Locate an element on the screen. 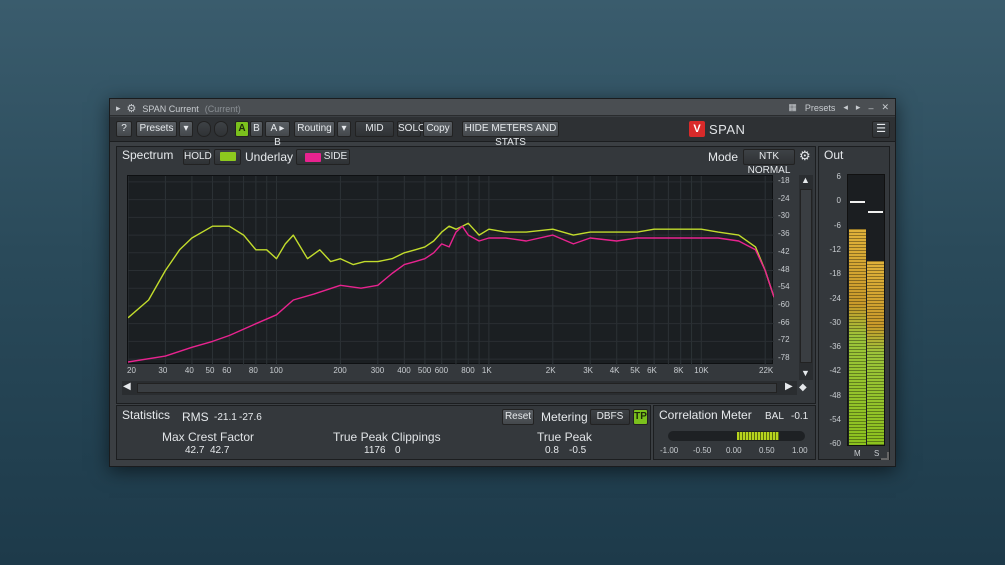 The width and height of the screenshot is (1005, 565). freq-tick-label: 8K is located at coordinates (678, 370).